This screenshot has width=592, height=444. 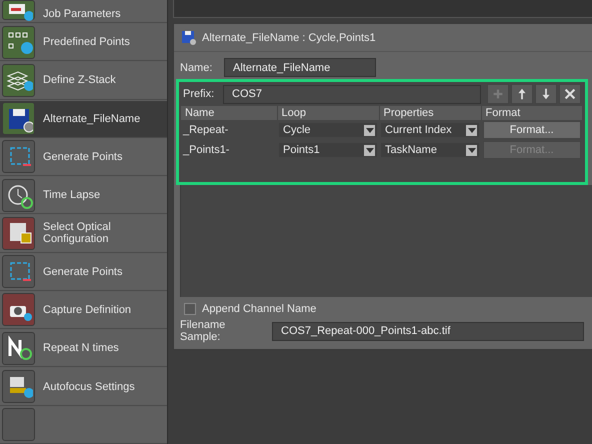 What do you see at coordinates (83, 311) in the screenshot?
I see `sidebar-item: Capture Definition` at bounding box center [83, 311].